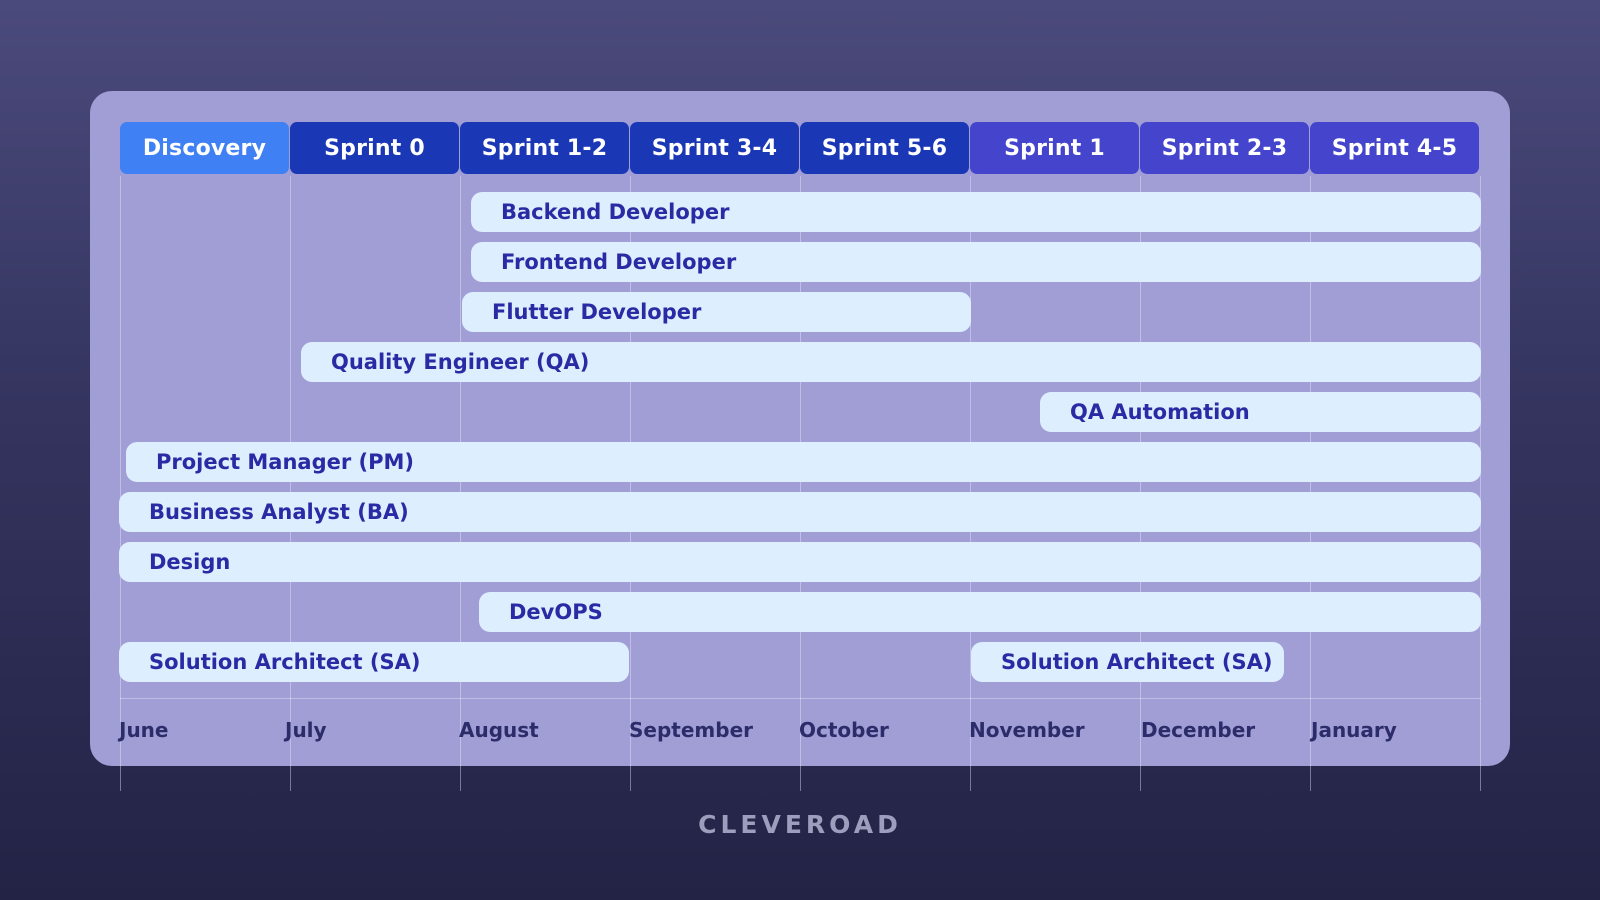 This screenshot has height=900, width=1600. Describe the element at coordinates (1127, 662) in the screenshot. I see `role-bar-solution-architect-2: Solution Architect (SA)` at that location.